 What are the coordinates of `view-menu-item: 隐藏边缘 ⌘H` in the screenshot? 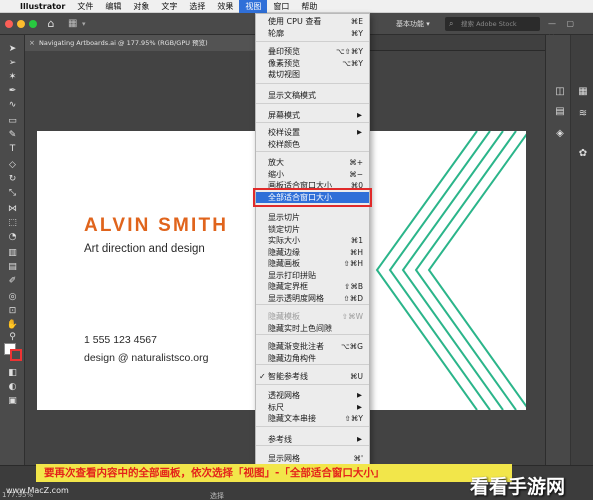 It's located at (312, 252).